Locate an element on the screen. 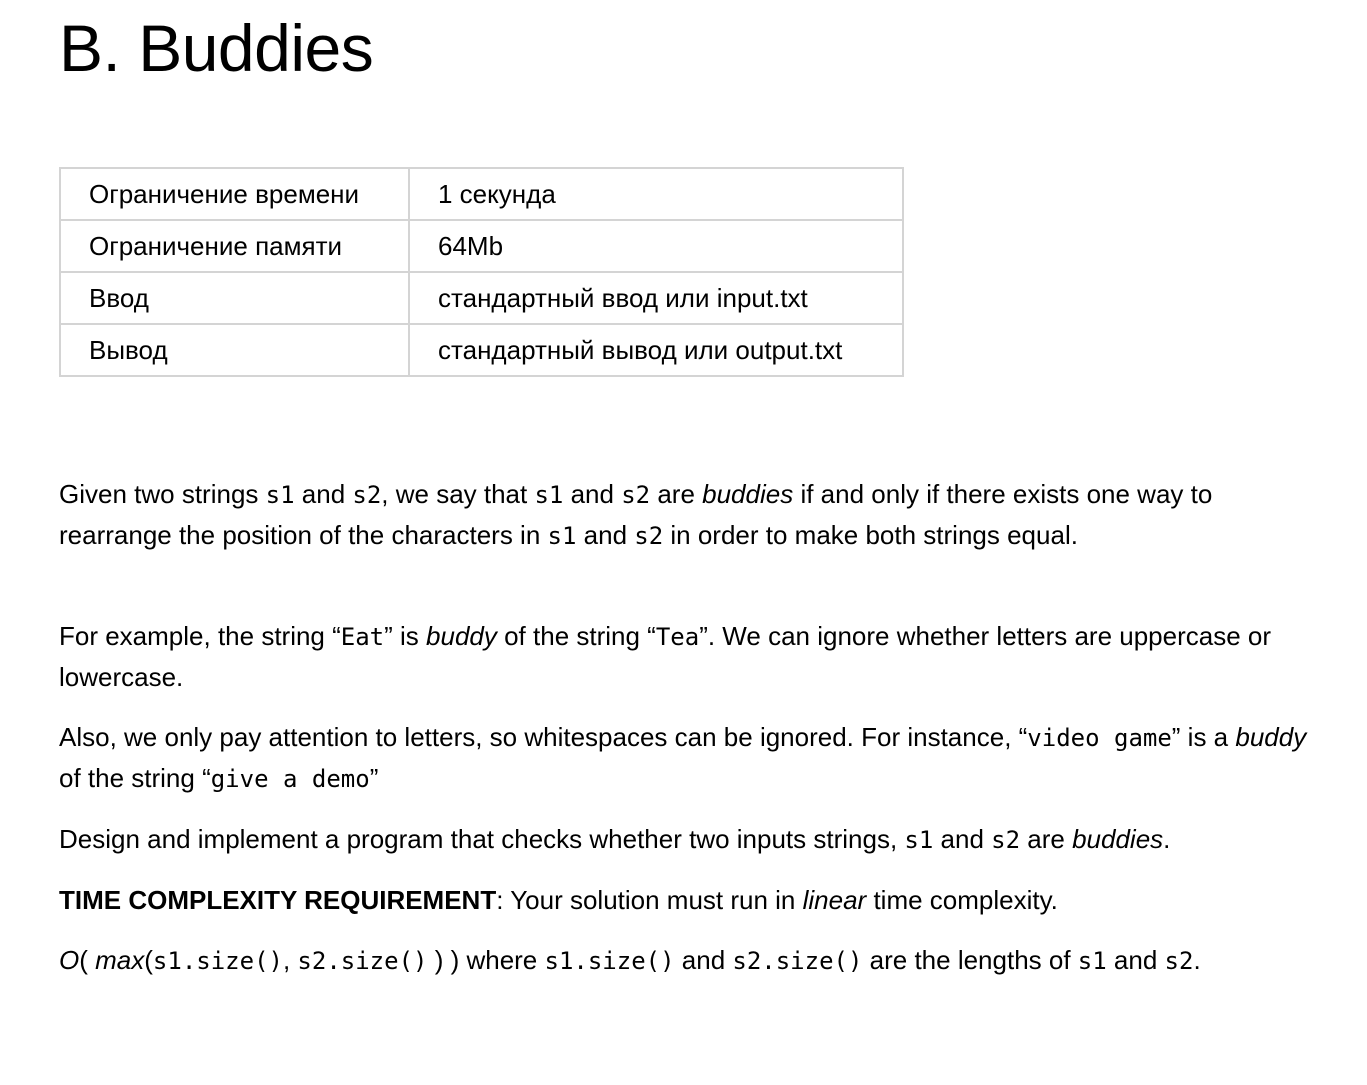  limit-value: стандартный ввод или input.txt is located at coordinates (656, 298).